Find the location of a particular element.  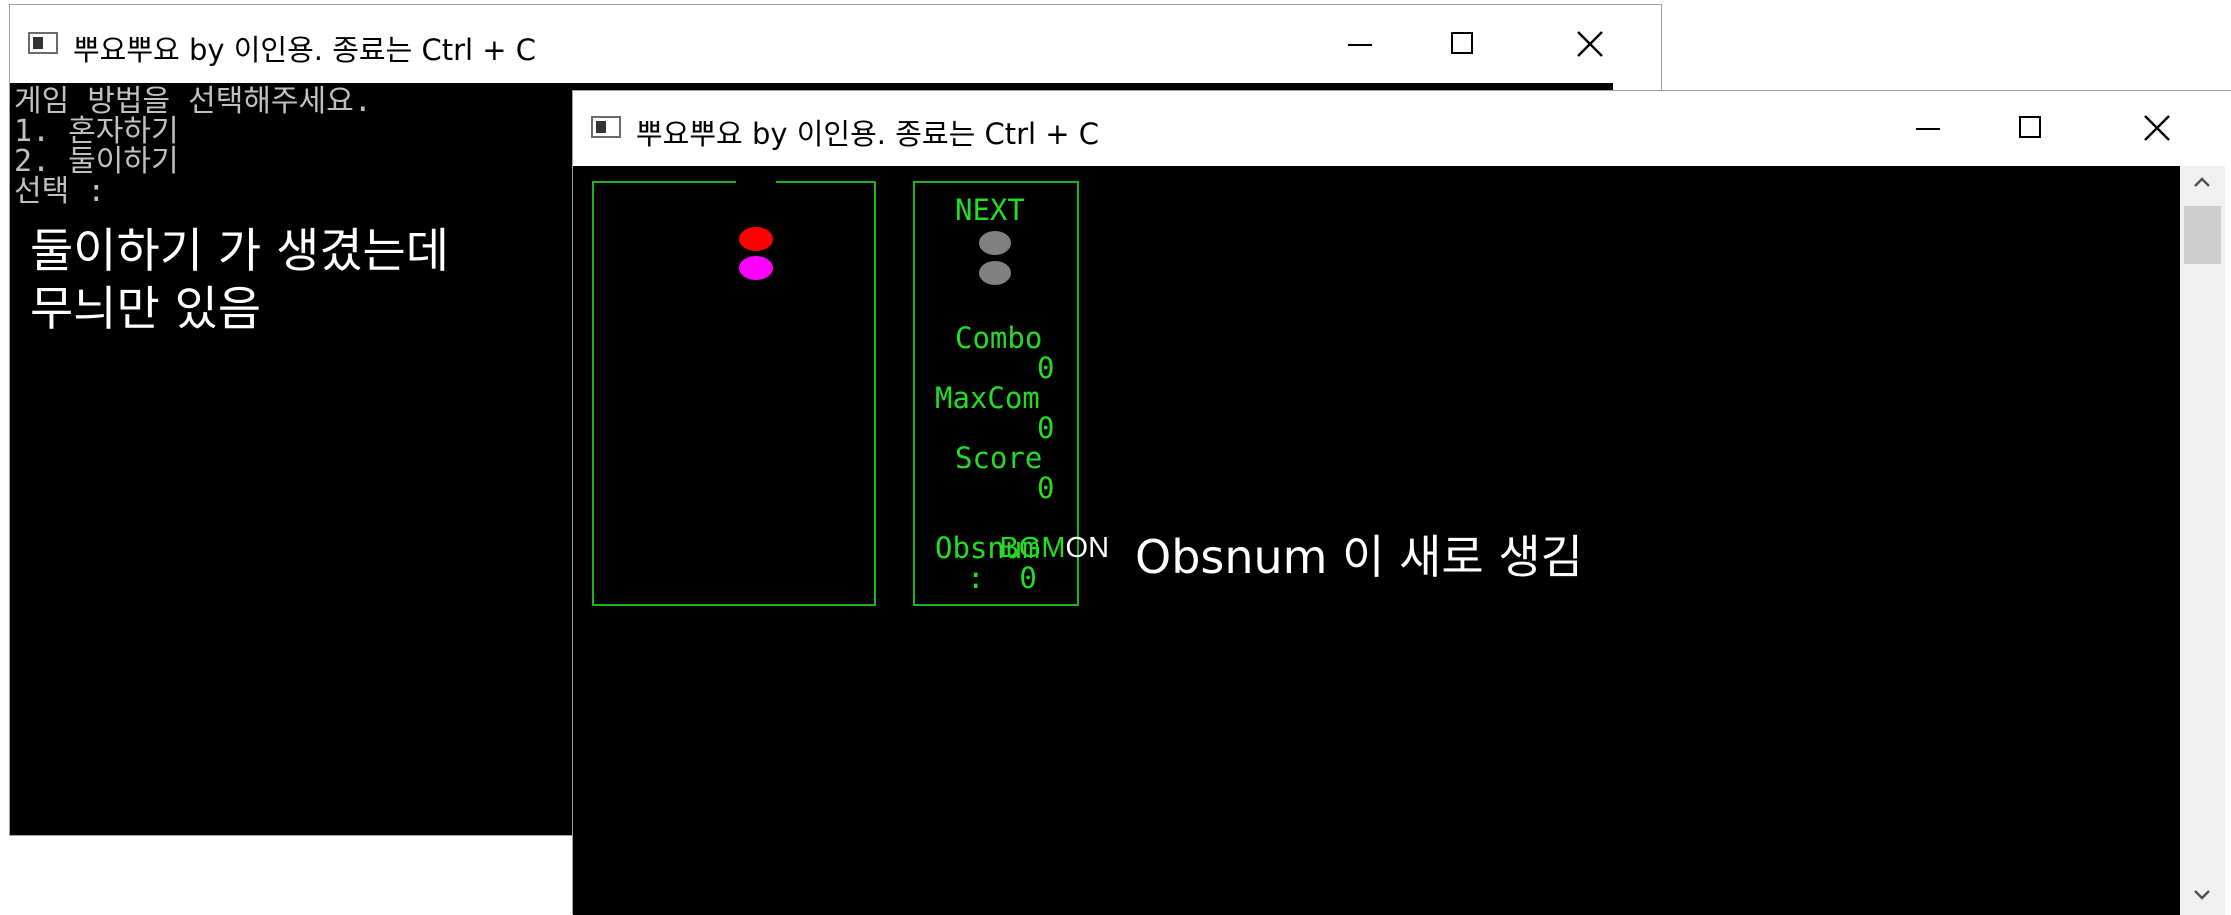

vertical-scrollbar is located at coordinates (2202, 540).